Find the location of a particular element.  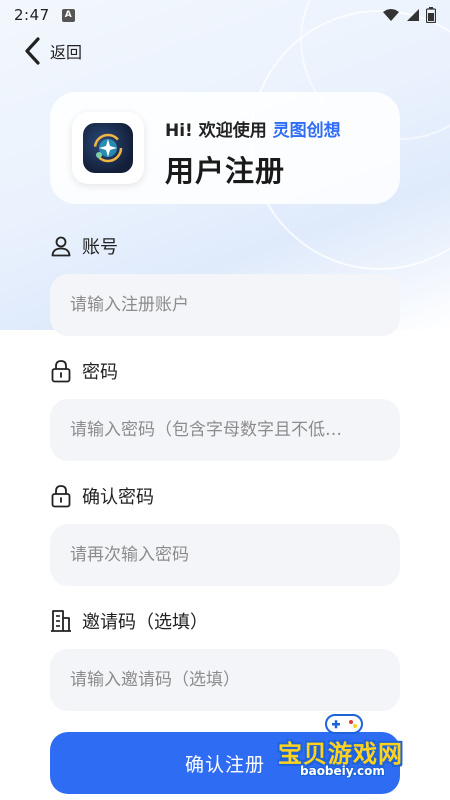

greeting-line: Hi! 欢迎使用 灵图创想 is located at coordinates (253, 128).